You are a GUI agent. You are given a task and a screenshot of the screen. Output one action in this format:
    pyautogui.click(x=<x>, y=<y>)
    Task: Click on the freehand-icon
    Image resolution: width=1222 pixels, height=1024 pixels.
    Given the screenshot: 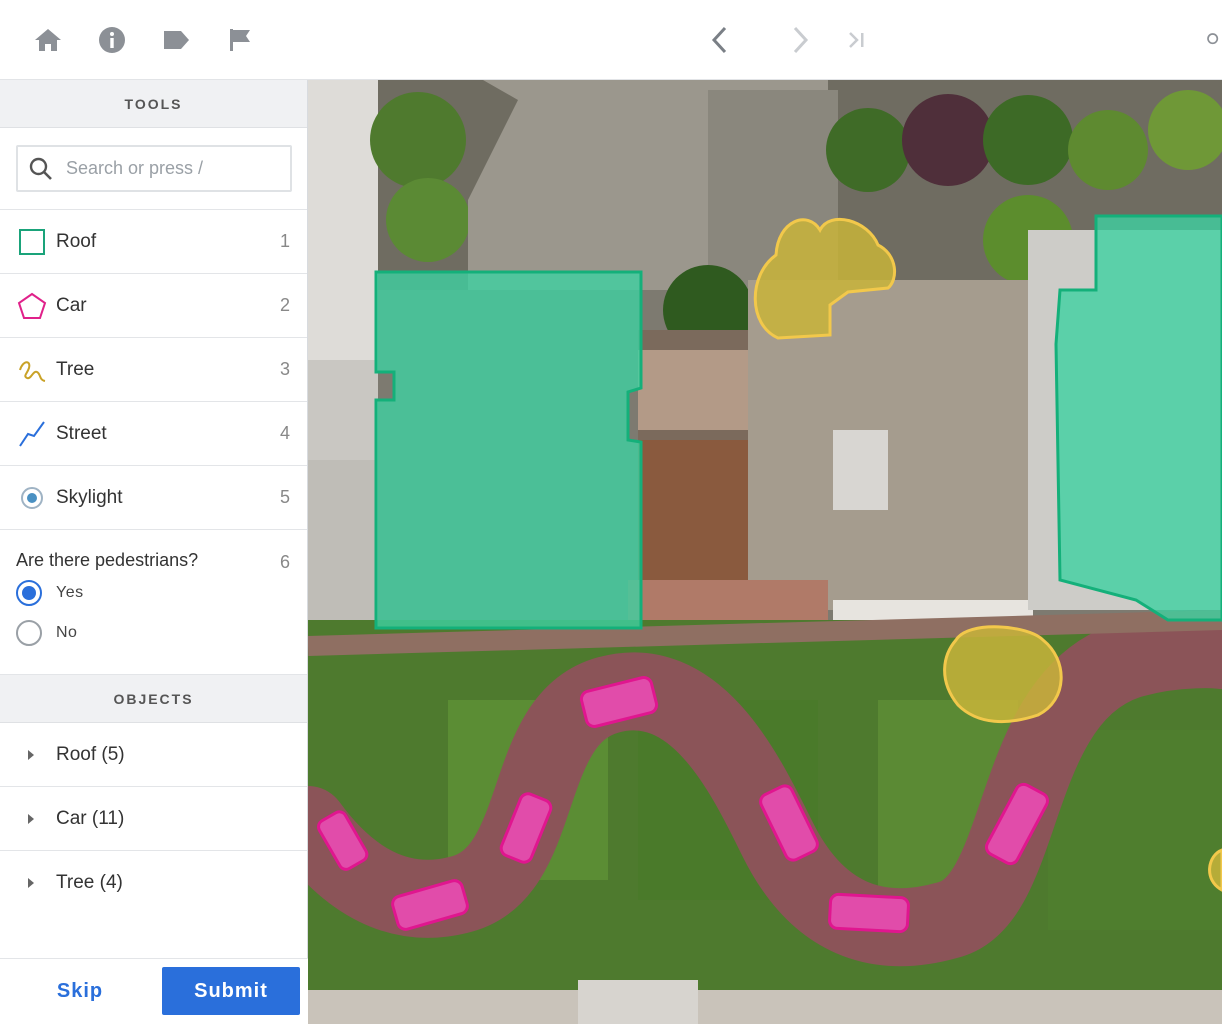 What is the action you would take?
    pyautogui.click(x=32, y=370)
    